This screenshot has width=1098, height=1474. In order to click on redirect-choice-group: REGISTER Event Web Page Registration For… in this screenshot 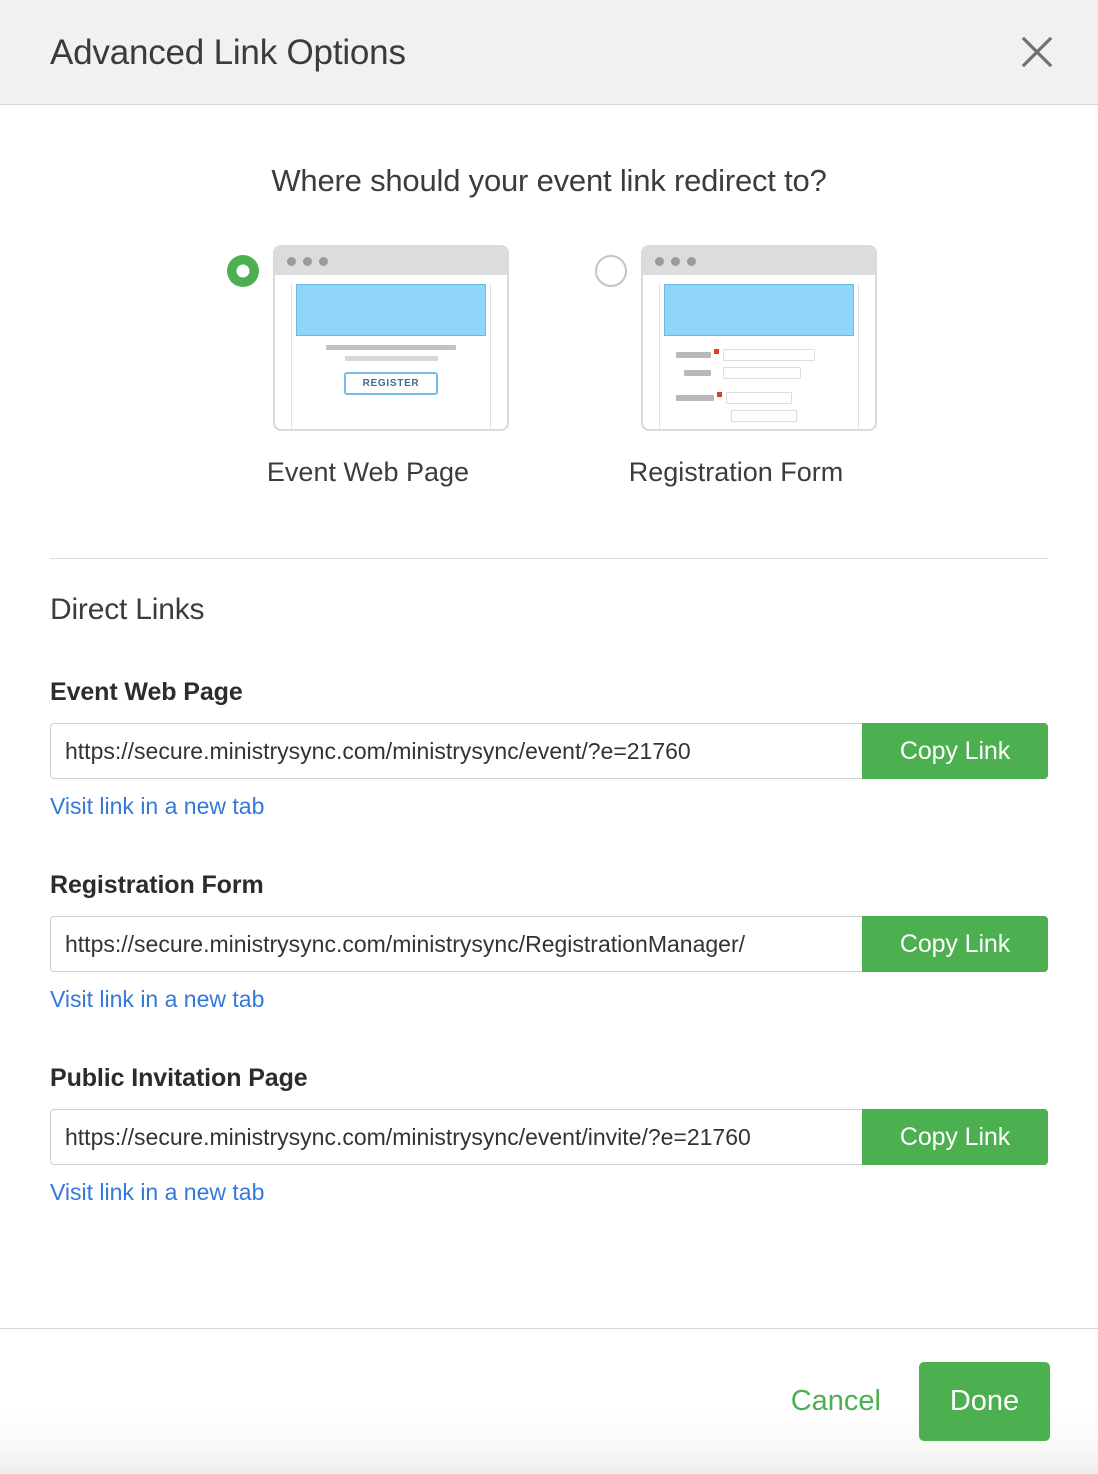, I will do `click(549, 366)`.